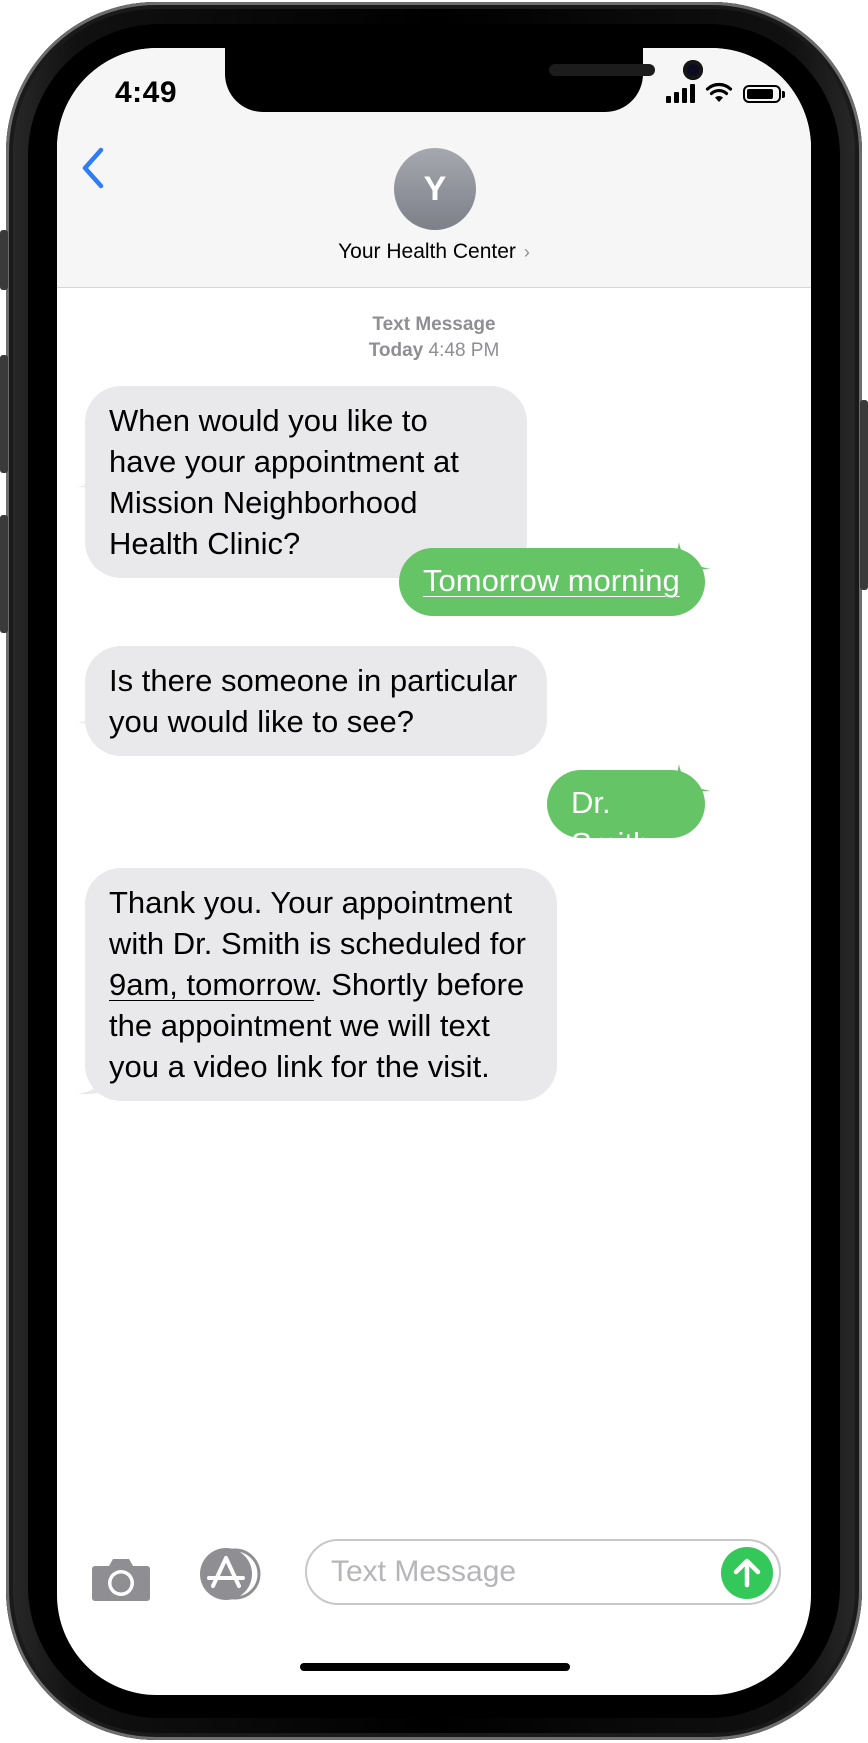 Image resolution: width=868 pixels, height=1743 pixels. Describe the element at coordinates (427, 251) in the screenshot. I see `contact-name: Your Health Center` at that location.